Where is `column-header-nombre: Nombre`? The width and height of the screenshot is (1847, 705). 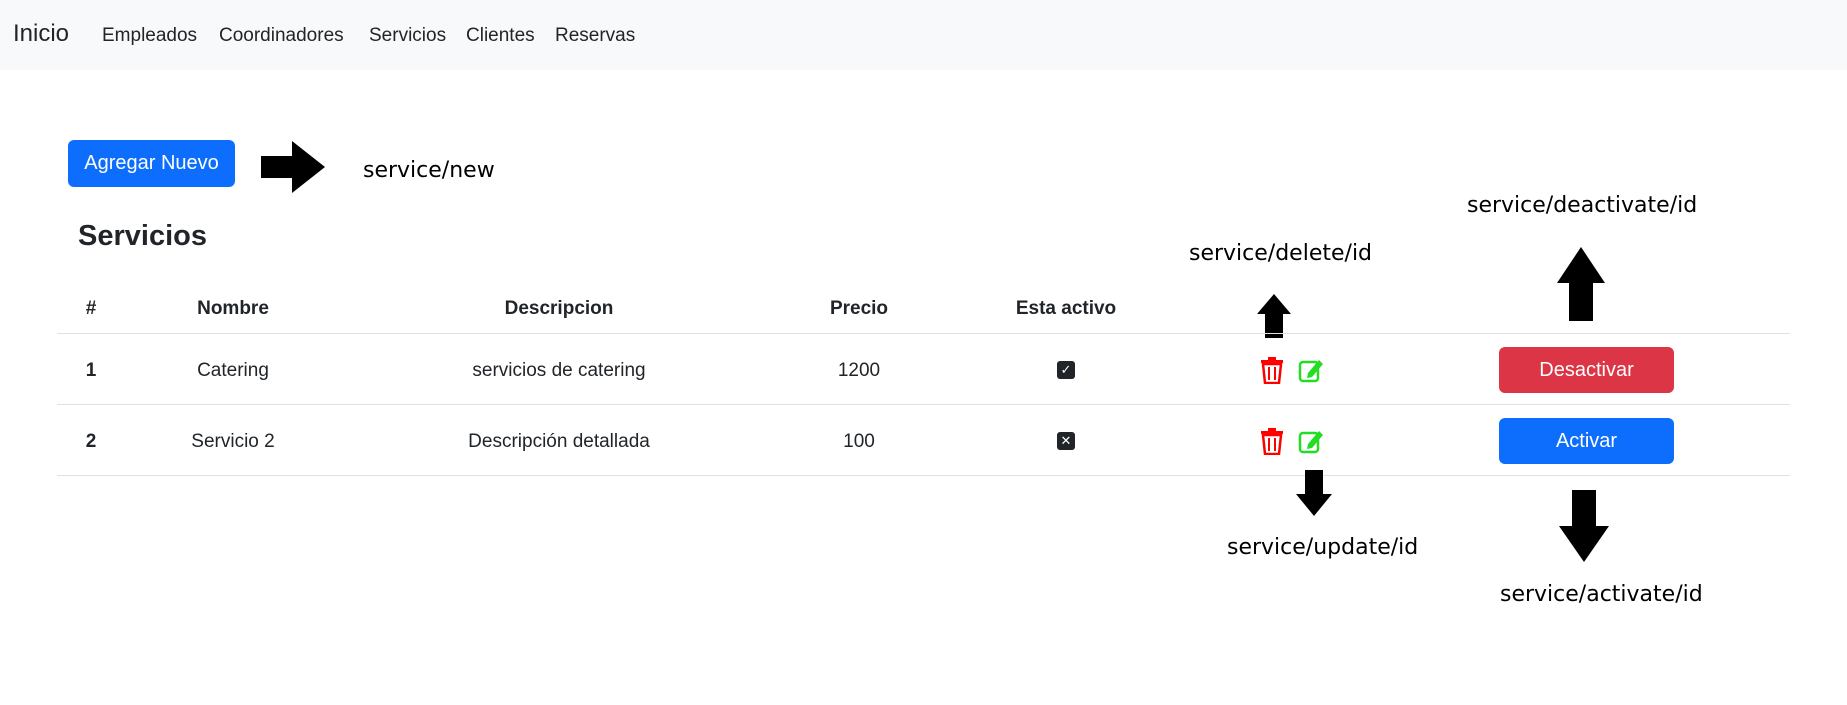
column-header-nombre: Nombre is located at coordinates (233, 308).